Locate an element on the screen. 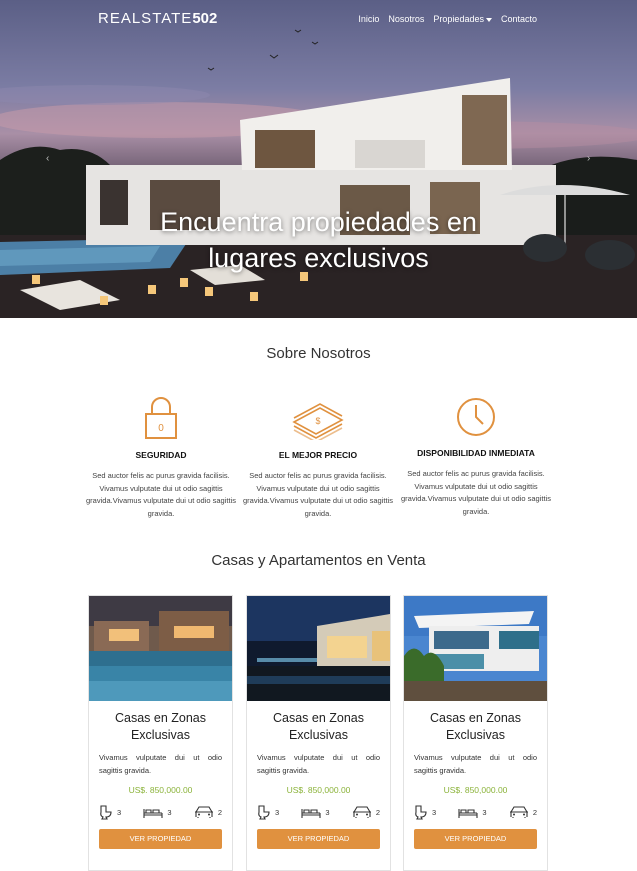  clock-icon is located at coordinates (476, 414).